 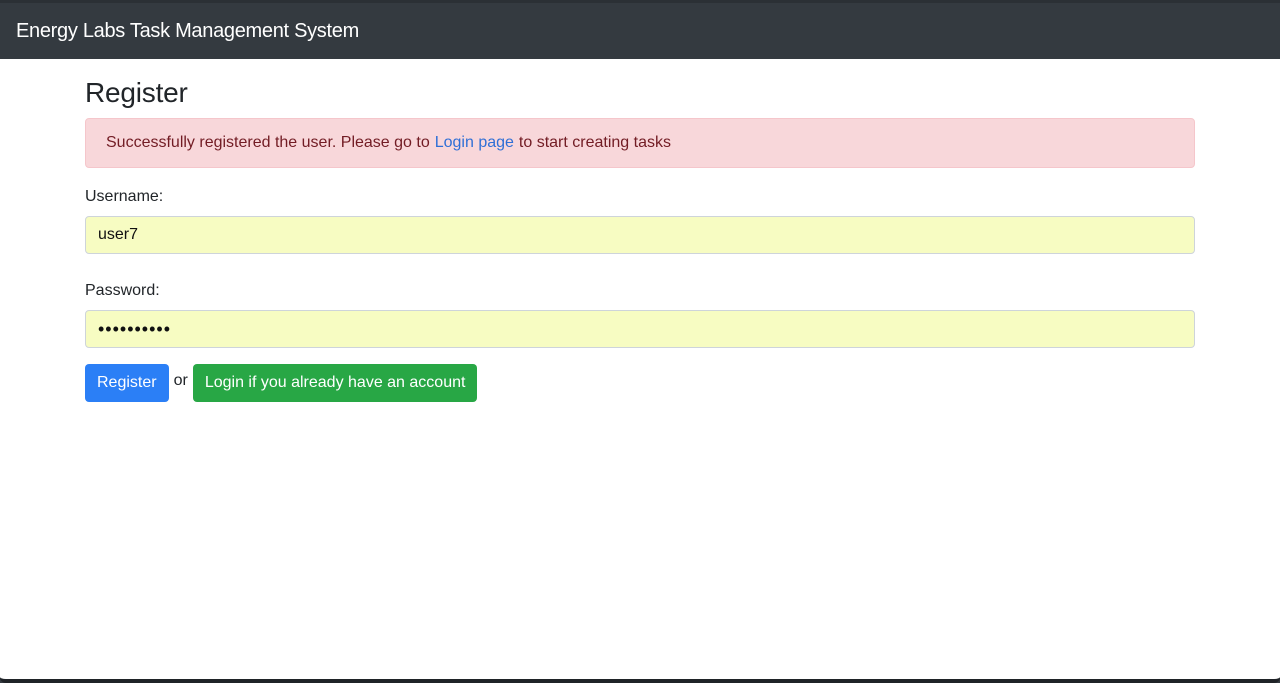 I want to click on login-button: Login if you already have an account, so click(x=335, y=383).